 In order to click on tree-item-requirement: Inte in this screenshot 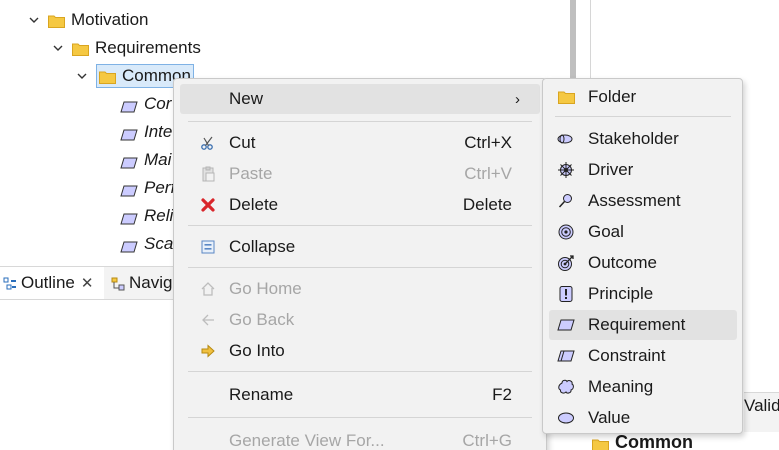, I will do `click(146, 132)`.